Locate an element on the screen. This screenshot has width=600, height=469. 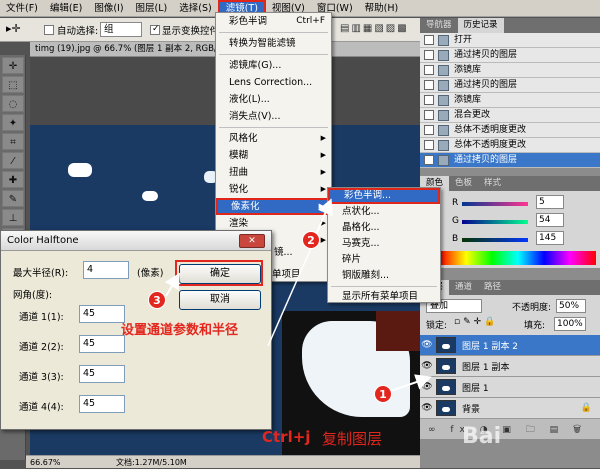
watermark-logo: Bai is located at coordinates (482, 436).